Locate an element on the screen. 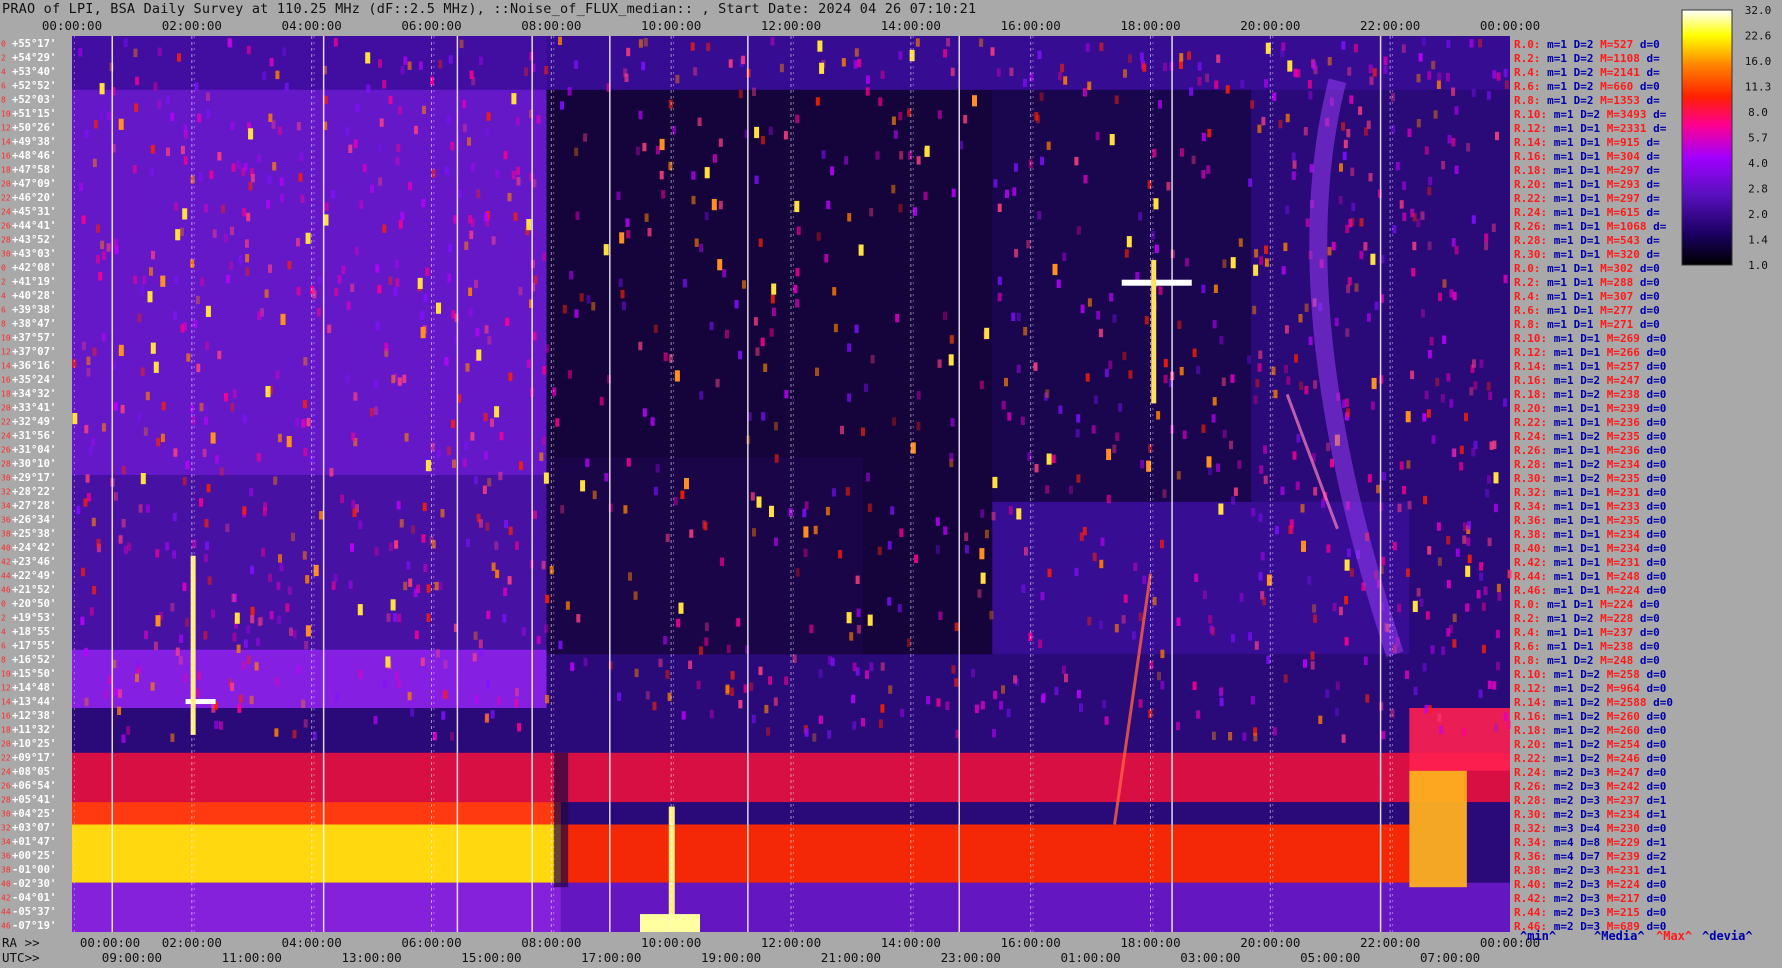 The width and height of the screenshot is (1782, 968). row-stat-part: m=1 is located at coordinates (1560, 758).